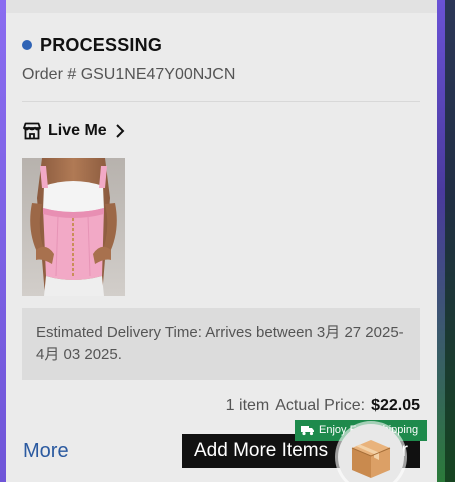 The height and width of the screenshot is (482, 455). Describe the element at coordinates (307, 431) in the screenshot. I see `truck-icon` at that location.